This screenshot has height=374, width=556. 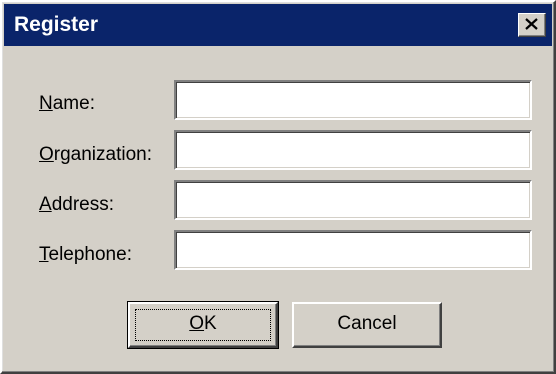 I want to click on name-input, so click(x=353, y=100).